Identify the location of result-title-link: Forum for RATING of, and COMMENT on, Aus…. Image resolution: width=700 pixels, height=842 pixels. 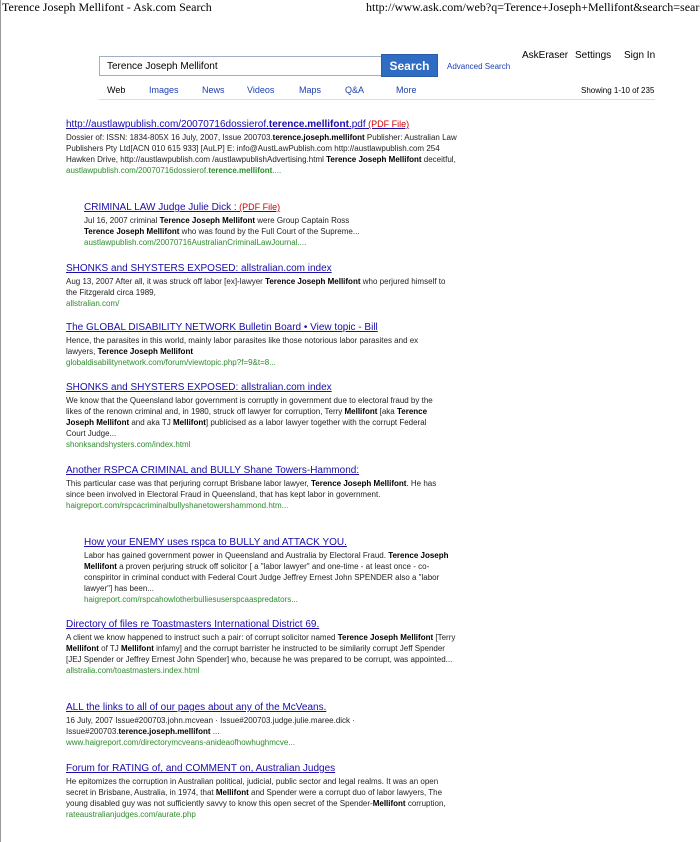
(263, 769).